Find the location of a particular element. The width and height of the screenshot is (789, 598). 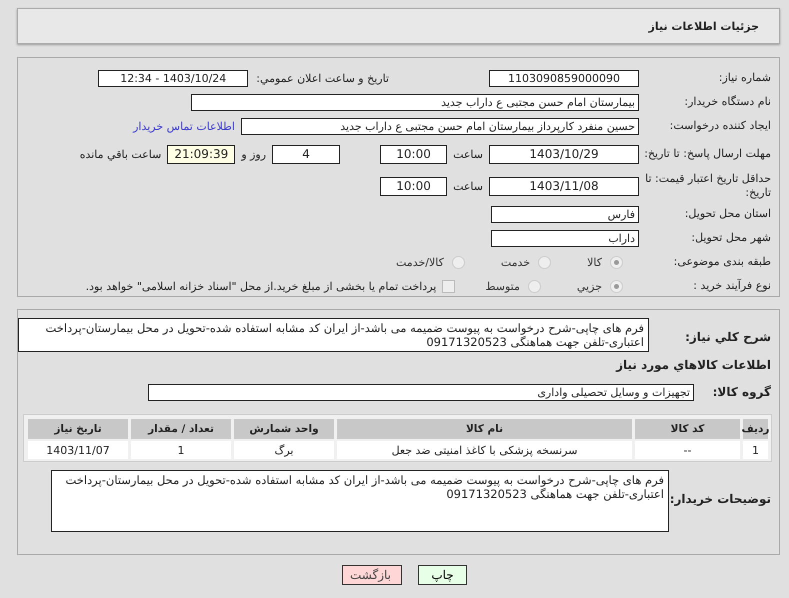

back-button: بازگشت is located at coordinates (372, 575).